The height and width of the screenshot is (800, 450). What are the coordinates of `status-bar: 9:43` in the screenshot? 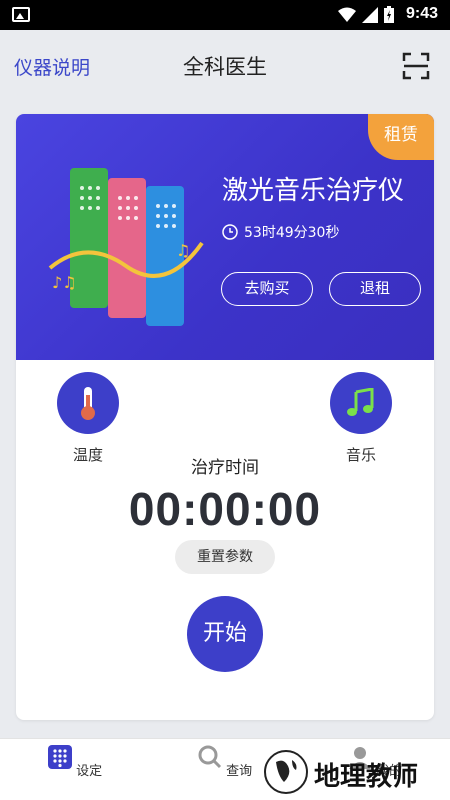 It's located at (225, 15).